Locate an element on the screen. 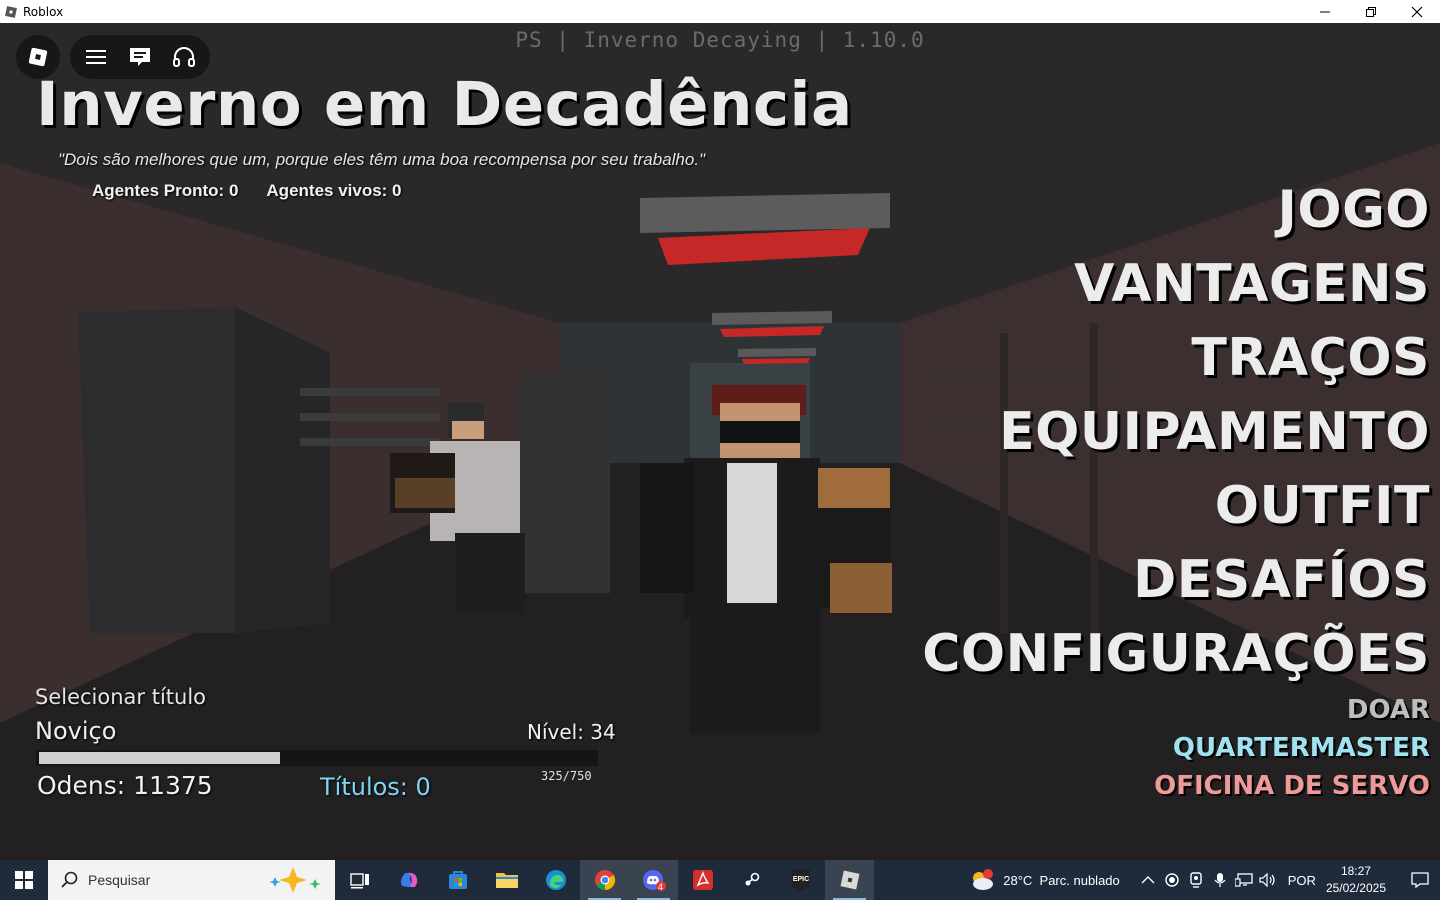  player-rank: Noviço is located at coordinates (76, 731).